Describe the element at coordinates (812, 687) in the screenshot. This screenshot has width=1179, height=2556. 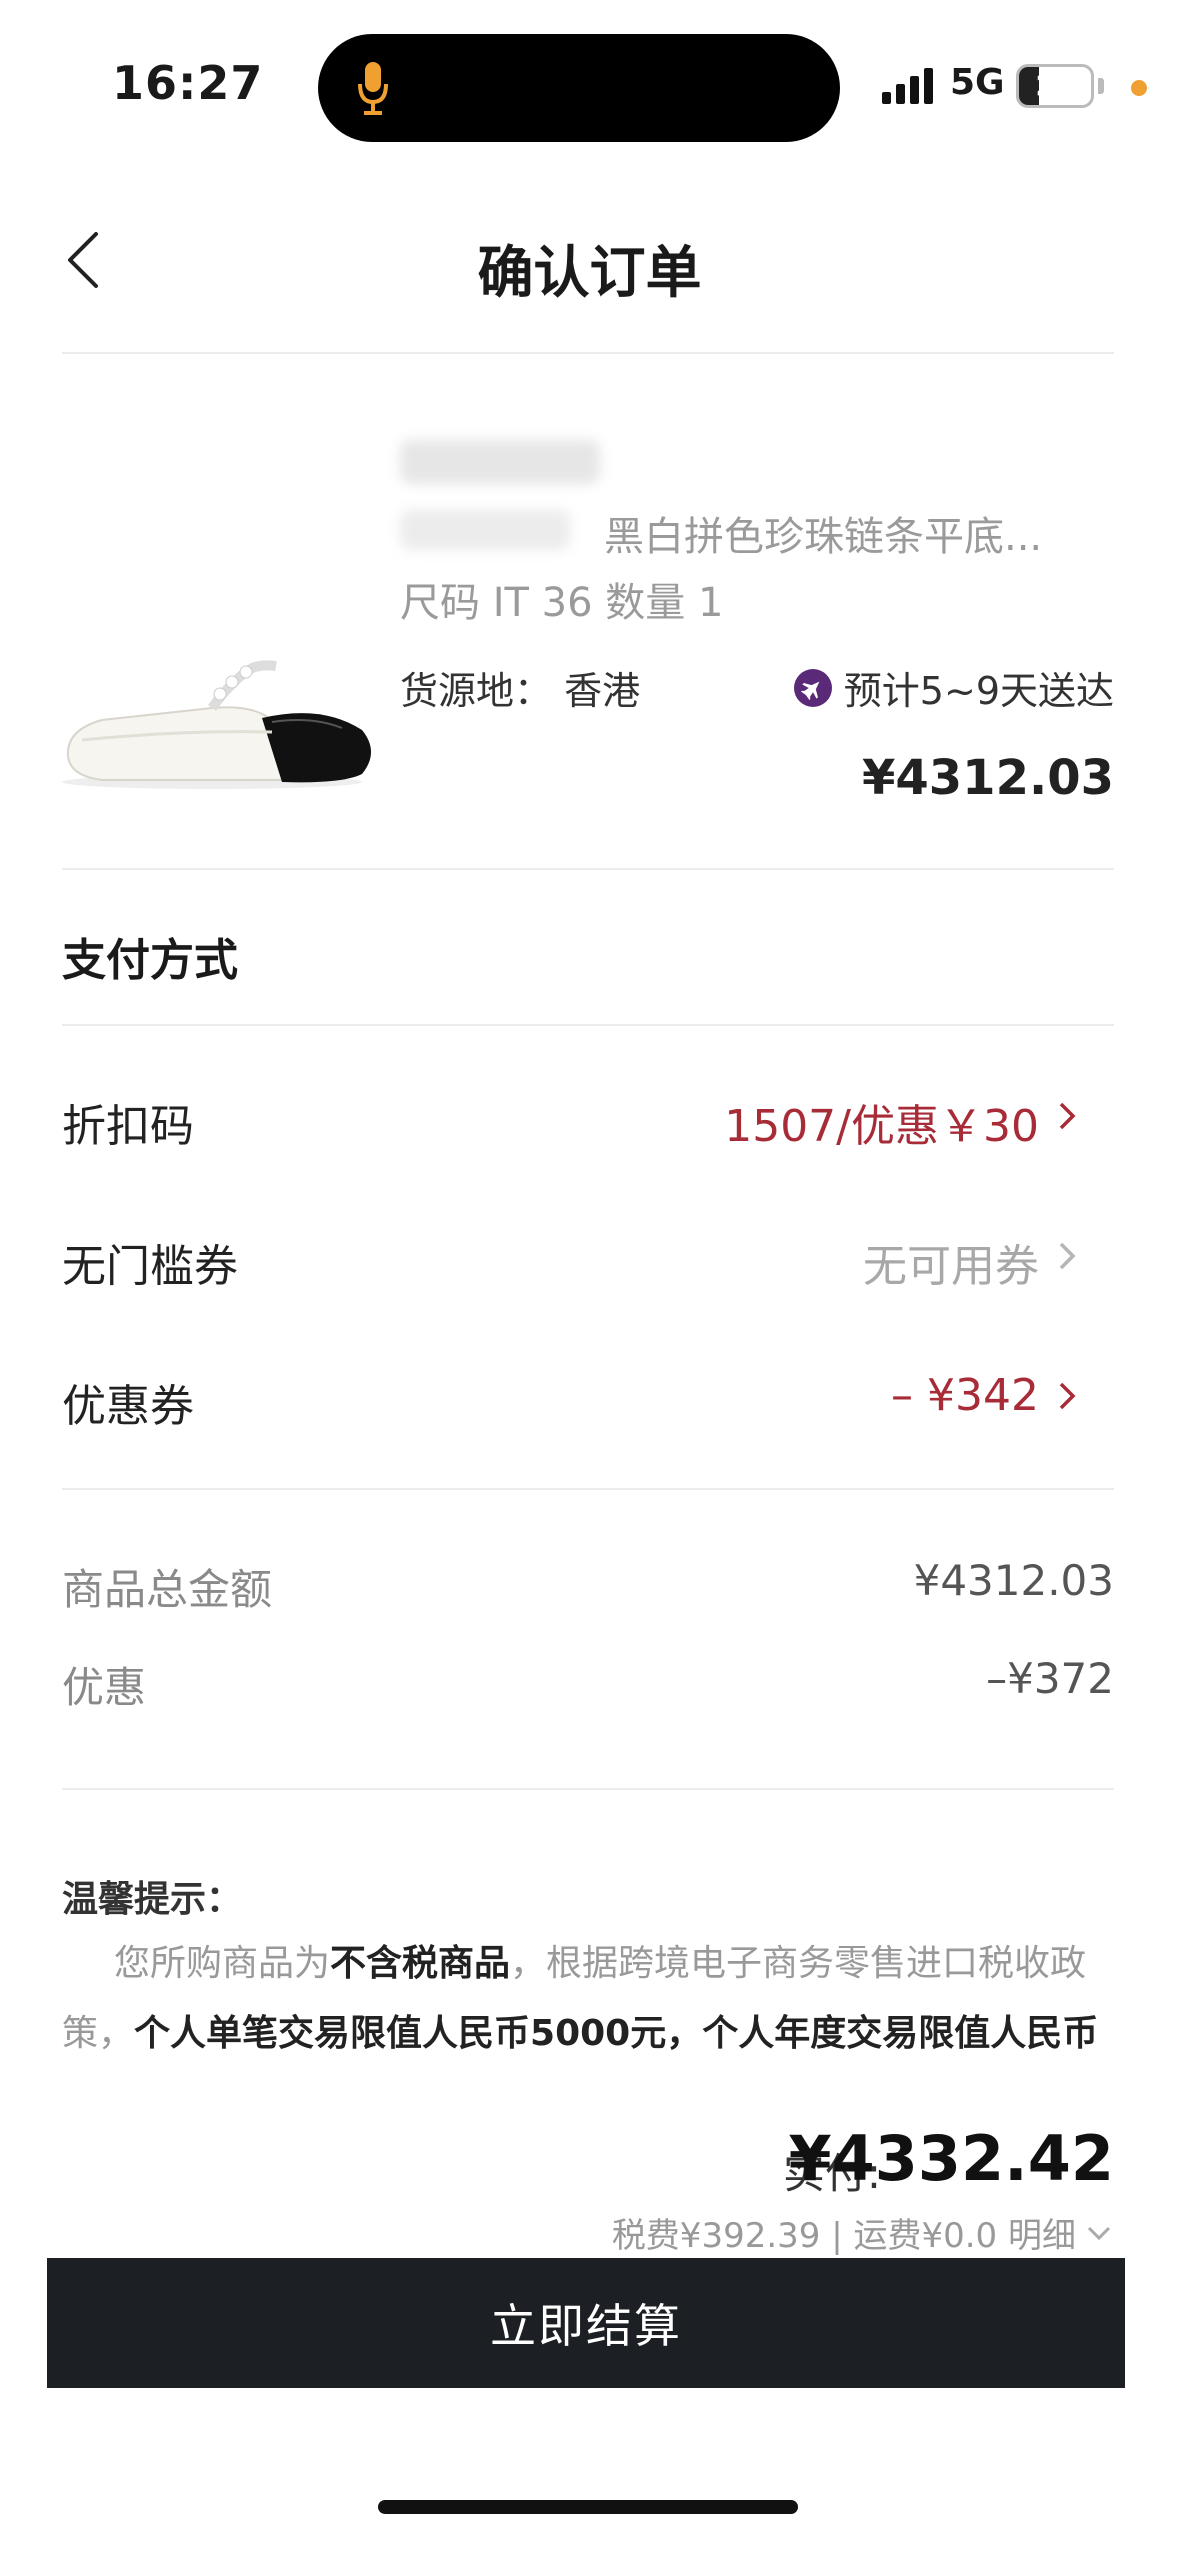
I see `airplane-icon` at that location.